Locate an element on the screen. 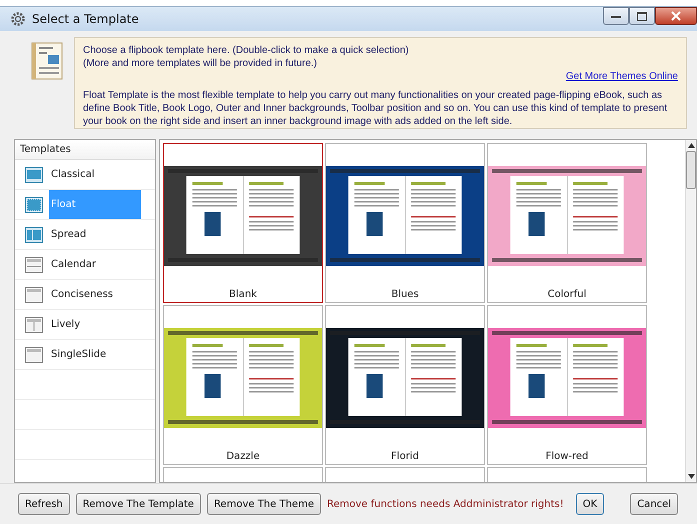 The height and width of the screenshot is (524, 697). info-text: (More and more templates will be provided in future.) is located at coordinates (200, 63).